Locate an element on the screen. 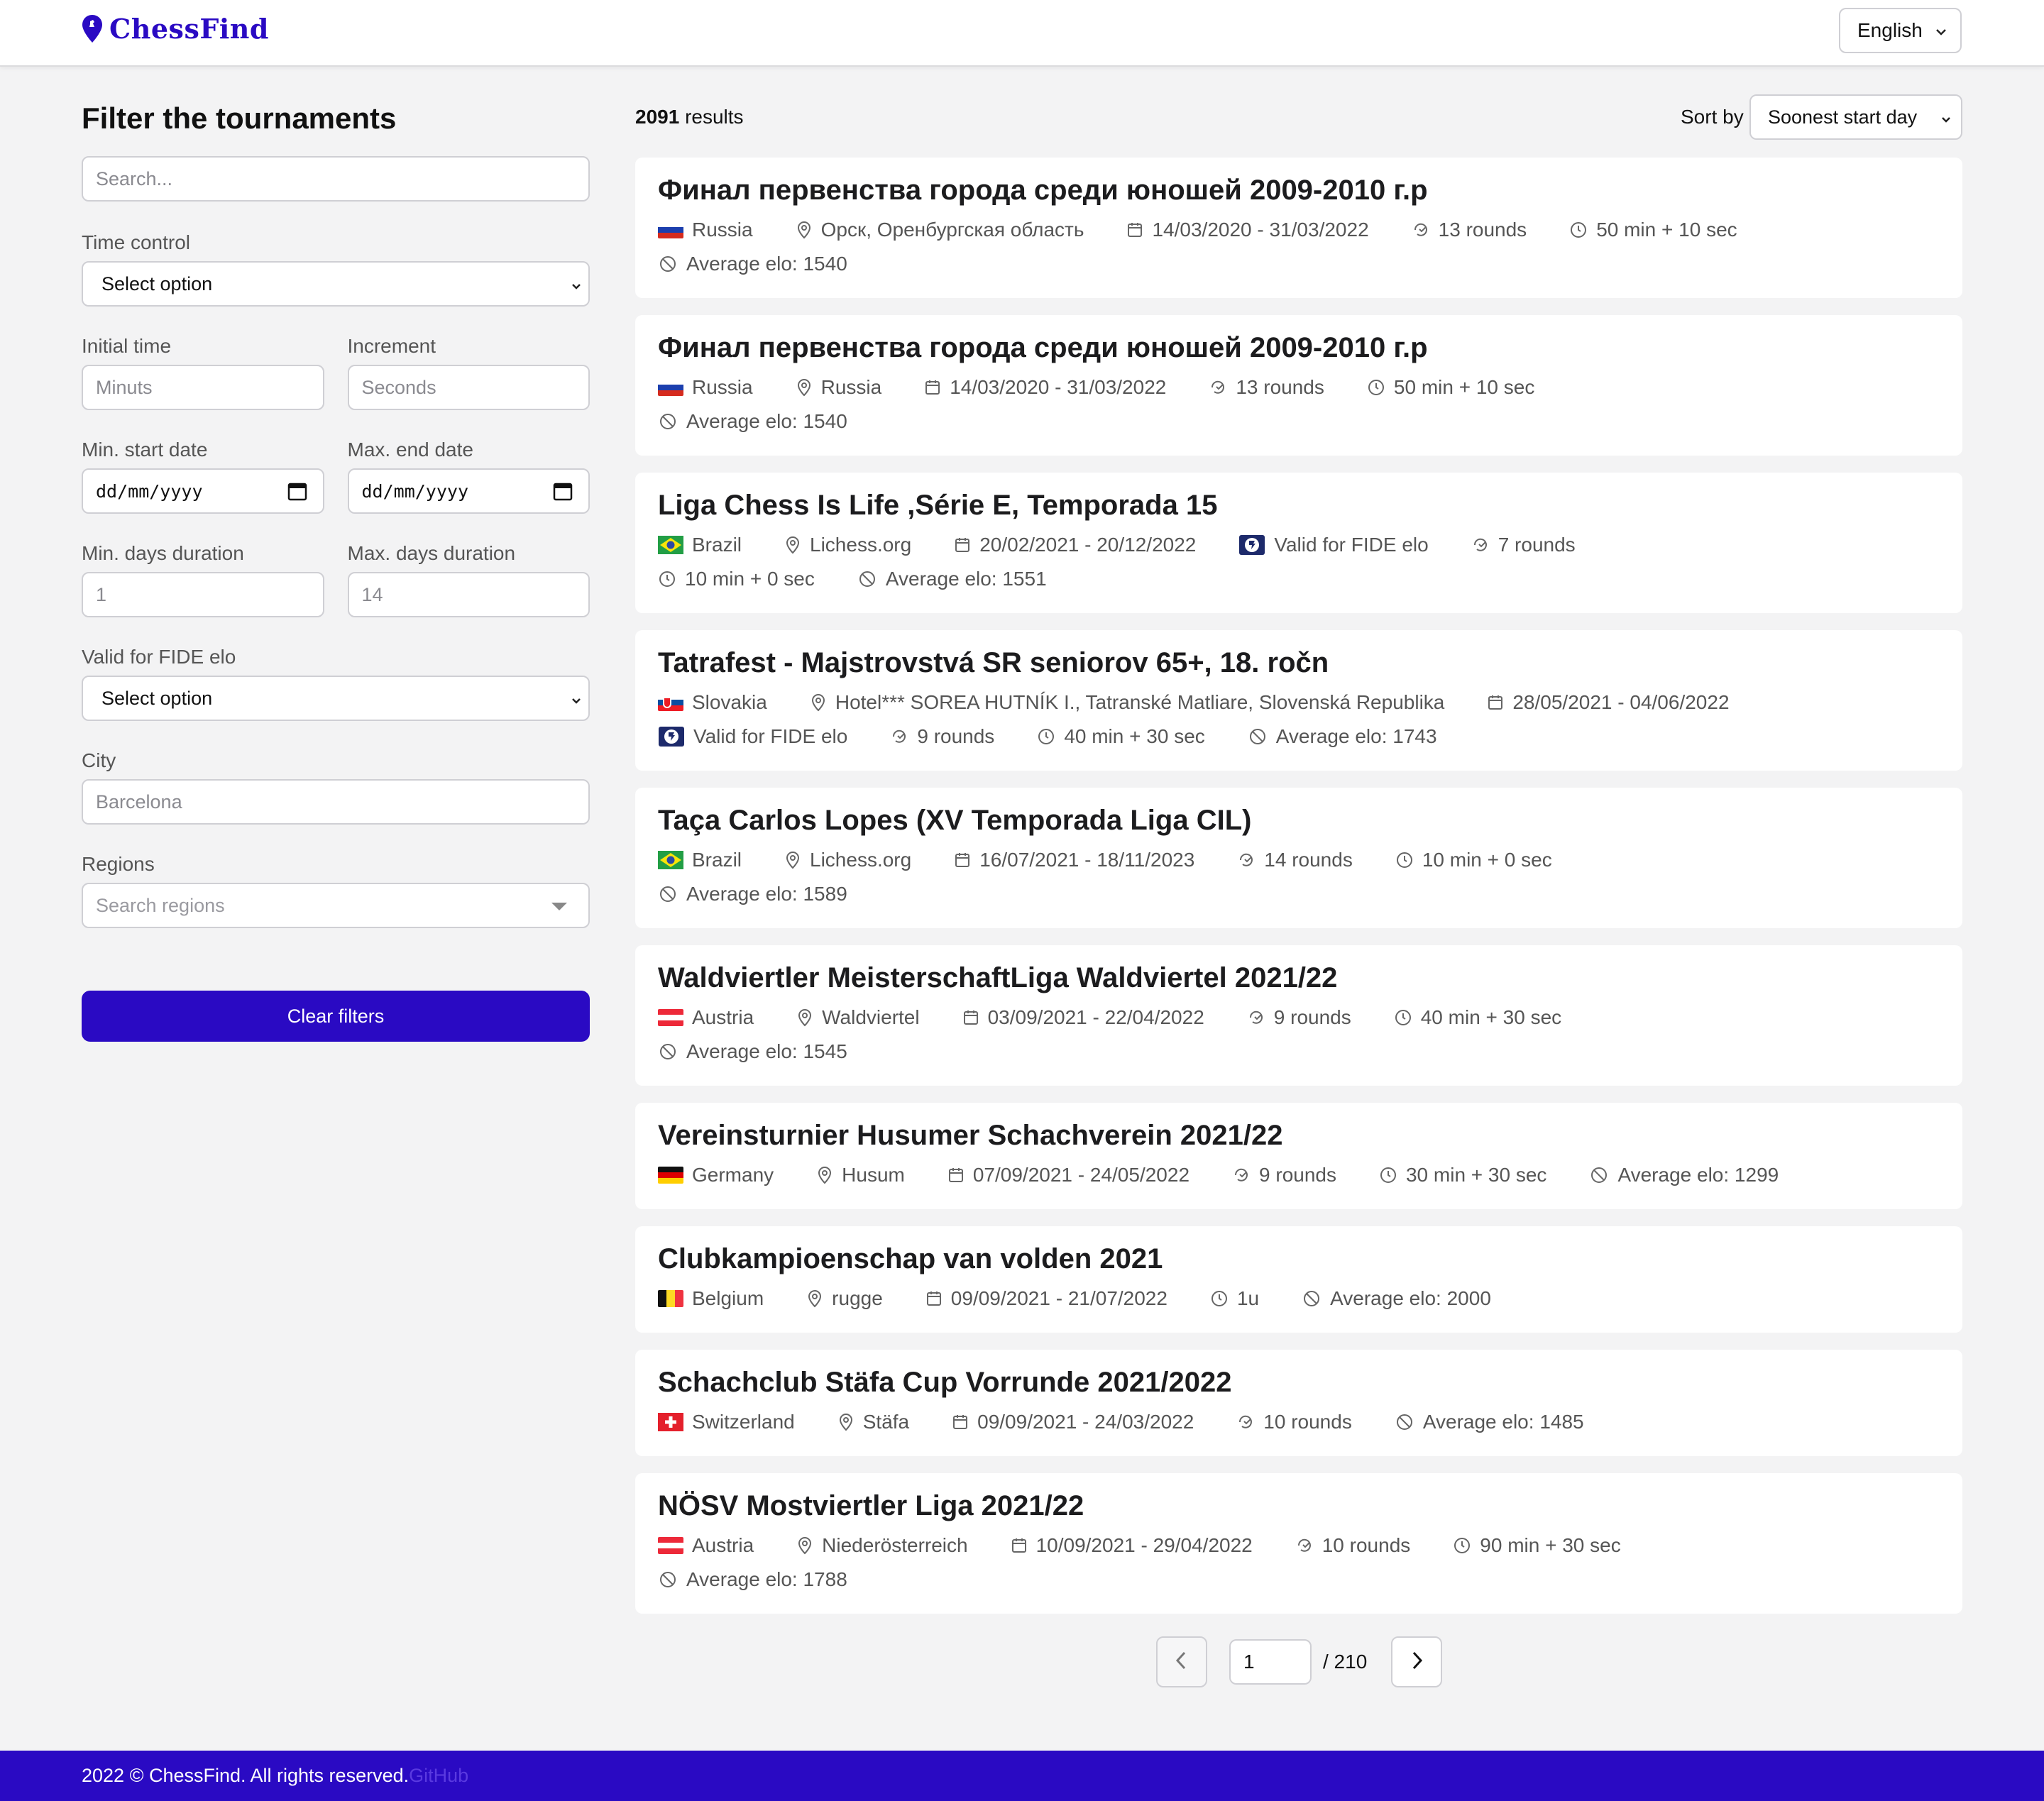 The height and width of the screenshot is (1801, 2044). max-end-date-label: Max. end date is located at coordinates (410, 450).